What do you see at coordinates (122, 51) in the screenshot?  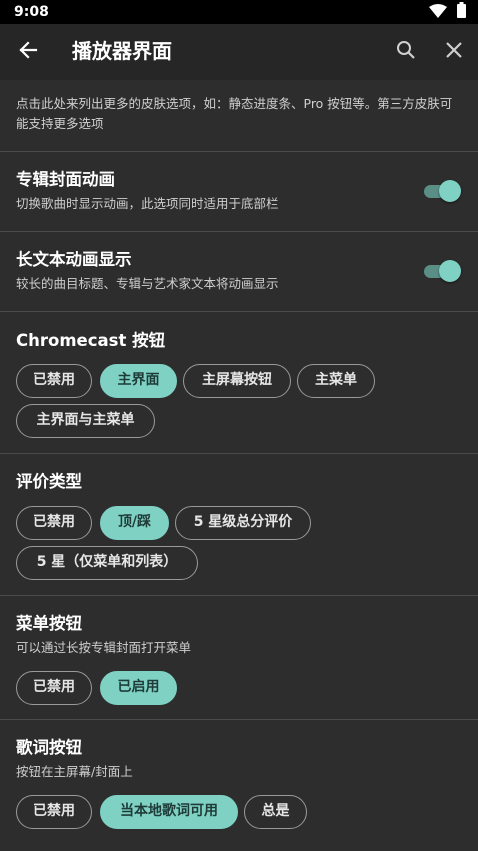 I see `page-title: 播放器界面` at bounding box center [122, 51].